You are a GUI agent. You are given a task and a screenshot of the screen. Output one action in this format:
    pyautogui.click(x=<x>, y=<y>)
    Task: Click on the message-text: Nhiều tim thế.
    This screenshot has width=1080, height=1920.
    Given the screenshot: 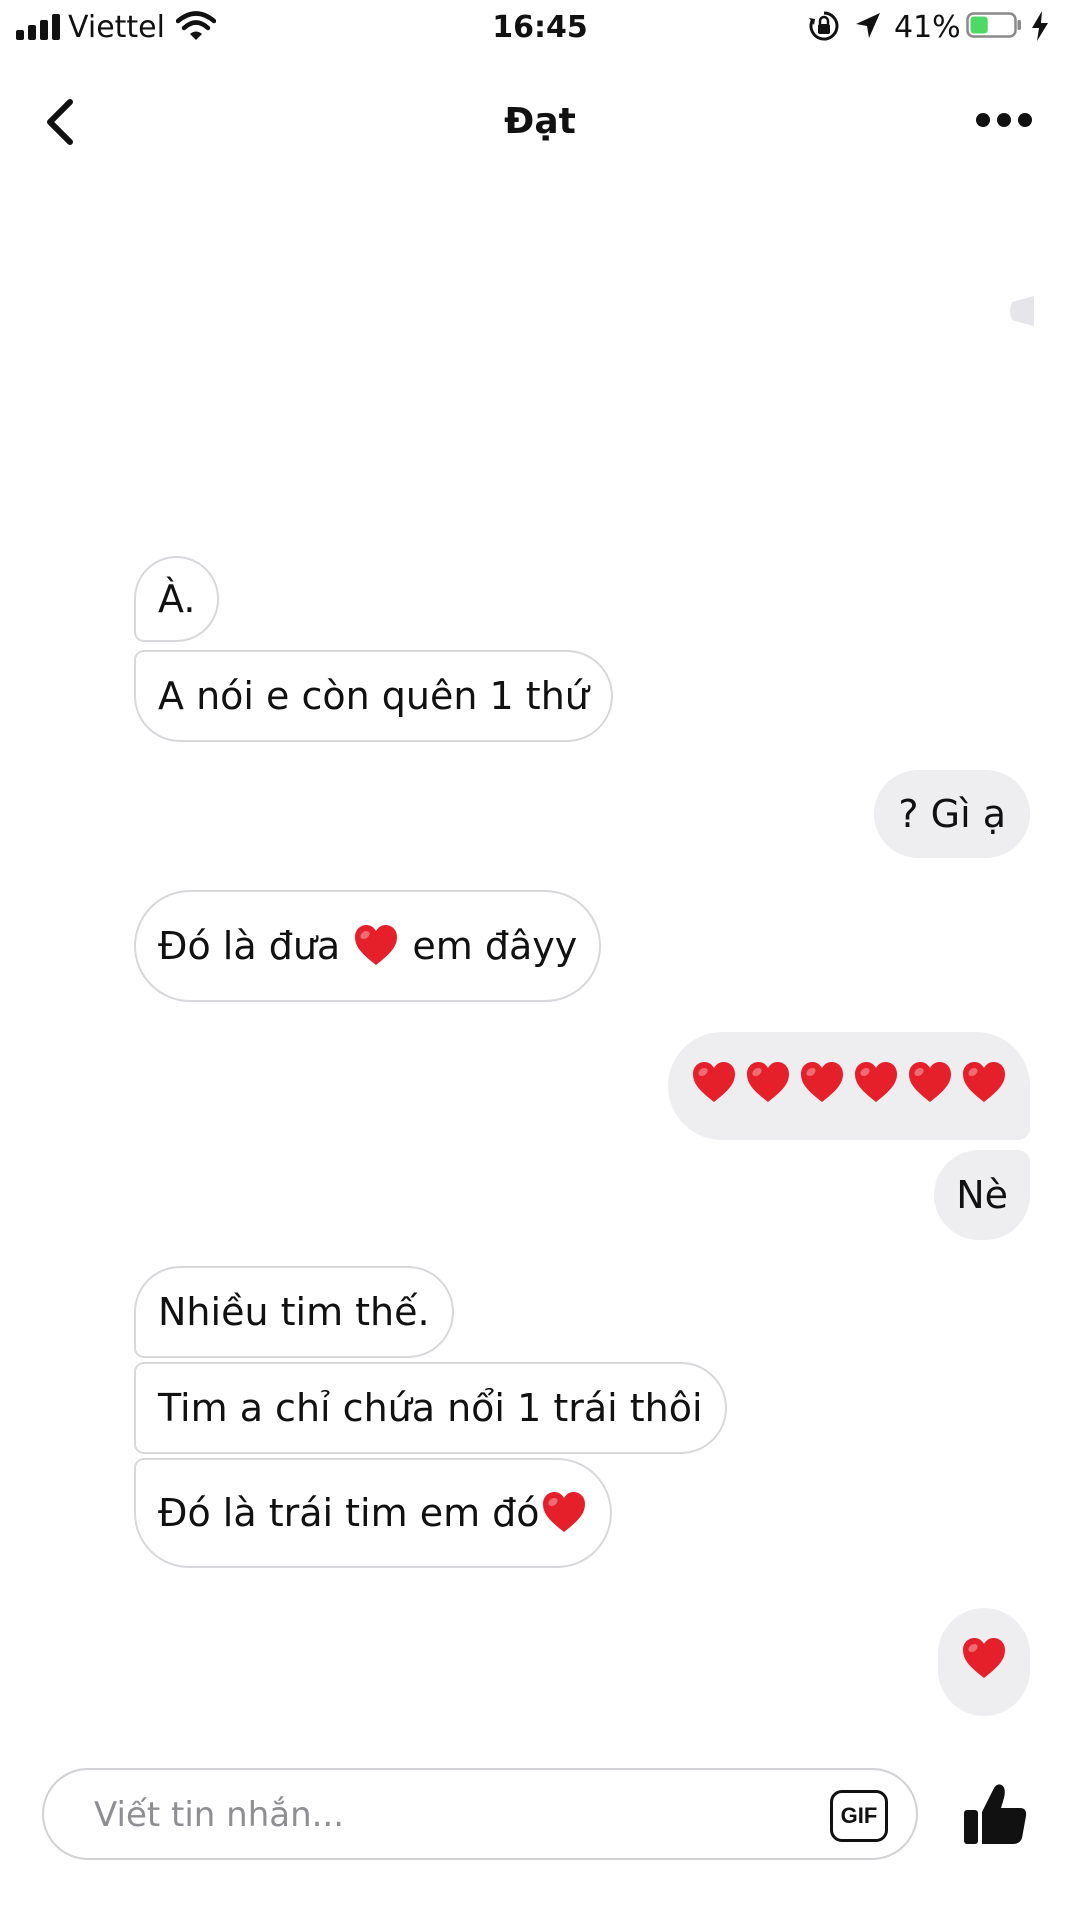 What is the action you would take?
    pyautogui.click(x=294, y=1312)
    